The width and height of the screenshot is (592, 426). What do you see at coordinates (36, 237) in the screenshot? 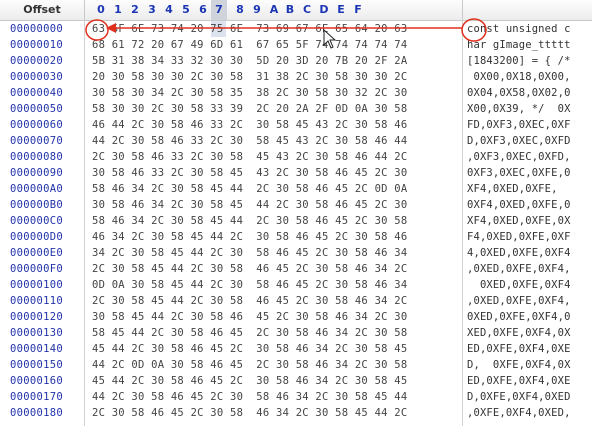
I see `row-offset: 000000D0` at bounding box center [36, 237].